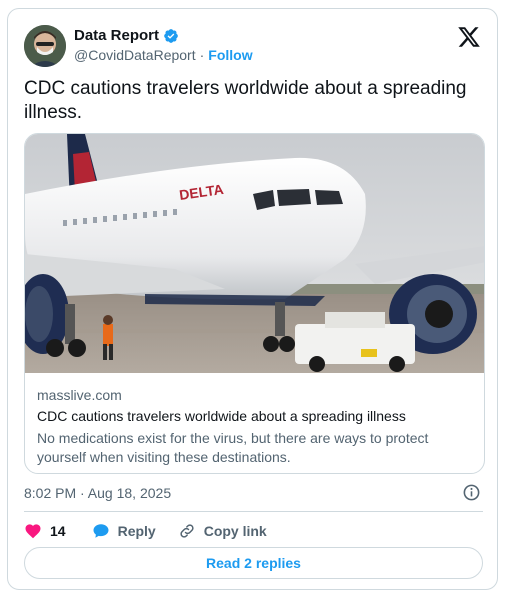 The height and width of the screenshot is (600, 507). Describe the element at coordinates (187, 531) in the screenshot. I see `link-icon` at that location.